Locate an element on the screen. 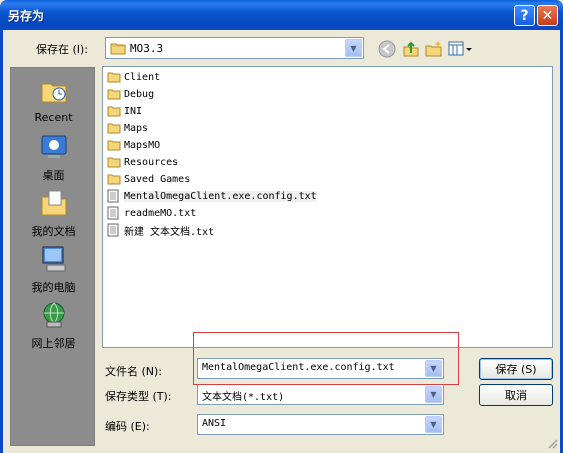  encoding-value: ANSI is located at coordinates (214, 423).